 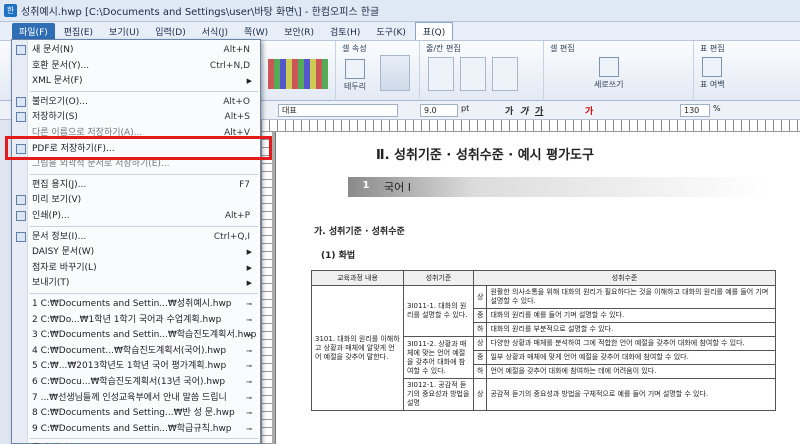 I want to click on table-margin-icon, so click(x=712, y=67).